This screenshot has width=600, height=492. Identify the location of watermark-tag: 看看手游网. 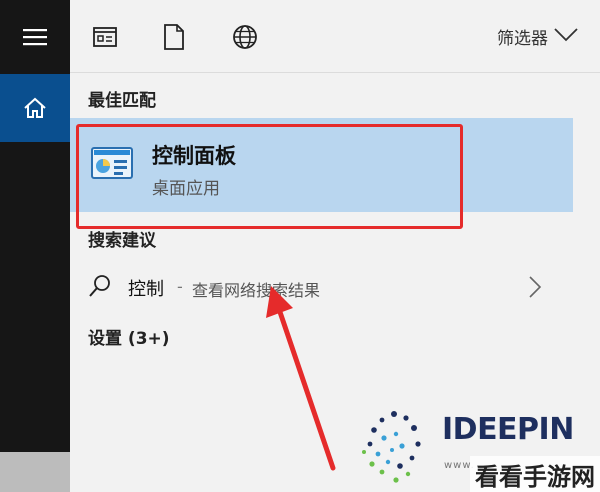
(535, 474).